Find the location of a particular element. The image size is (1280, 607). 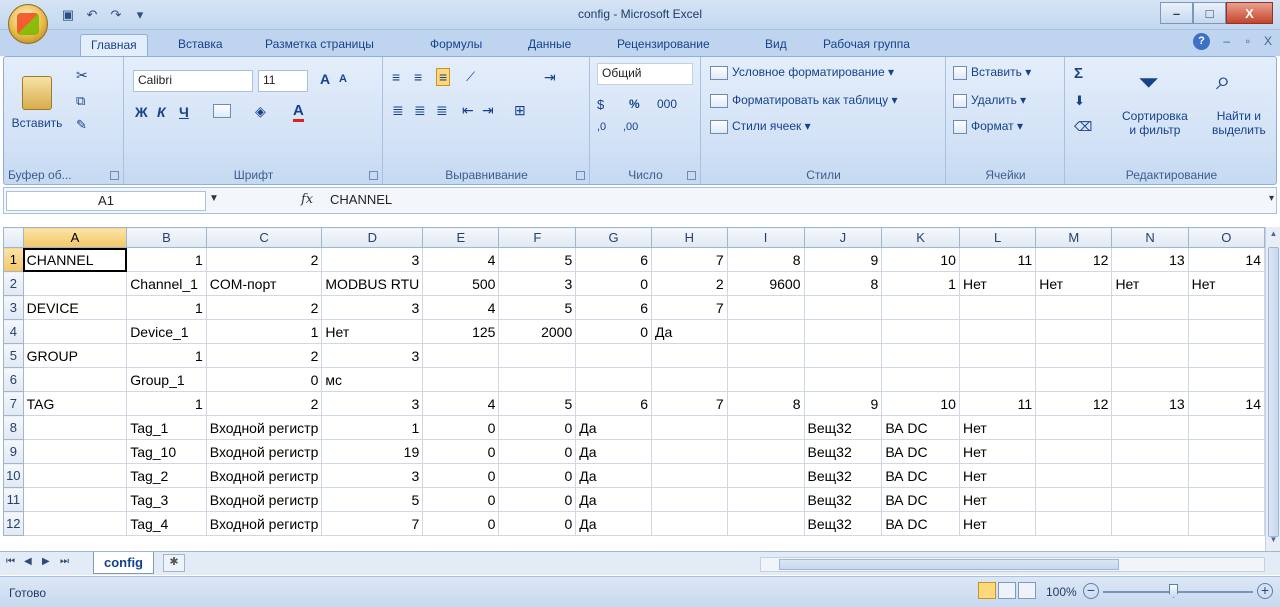

sort-filter-button: Сортировка и фильтр is located at coordinates (1155, 123).